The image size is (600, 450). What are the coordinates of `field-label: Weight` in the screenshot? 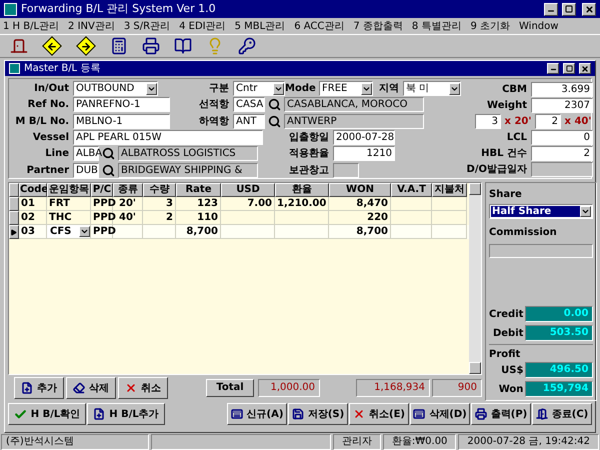 It's located at (507, 105).